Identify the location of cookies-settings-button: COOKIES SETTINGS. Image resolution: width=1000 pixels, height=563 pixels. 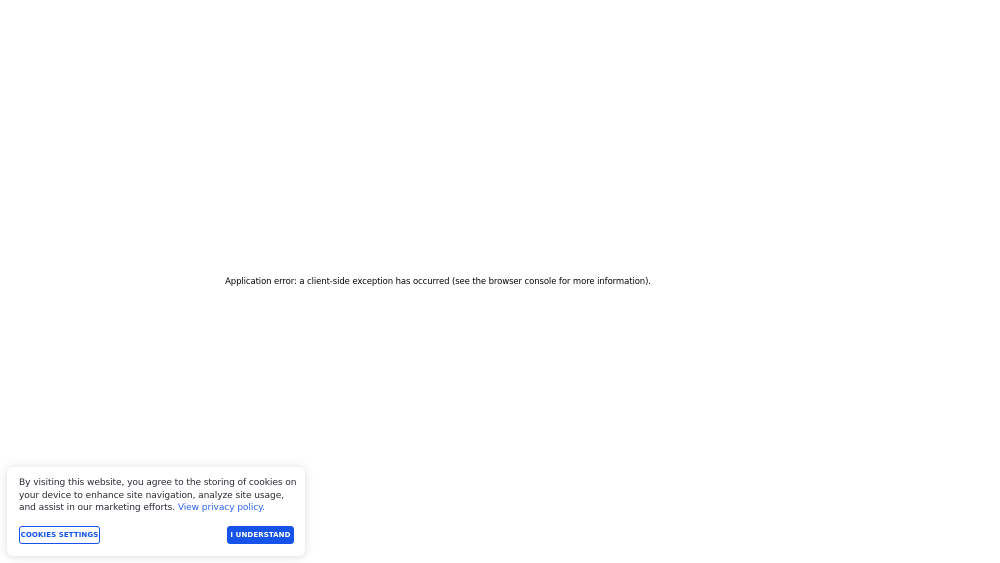
(59, 535).